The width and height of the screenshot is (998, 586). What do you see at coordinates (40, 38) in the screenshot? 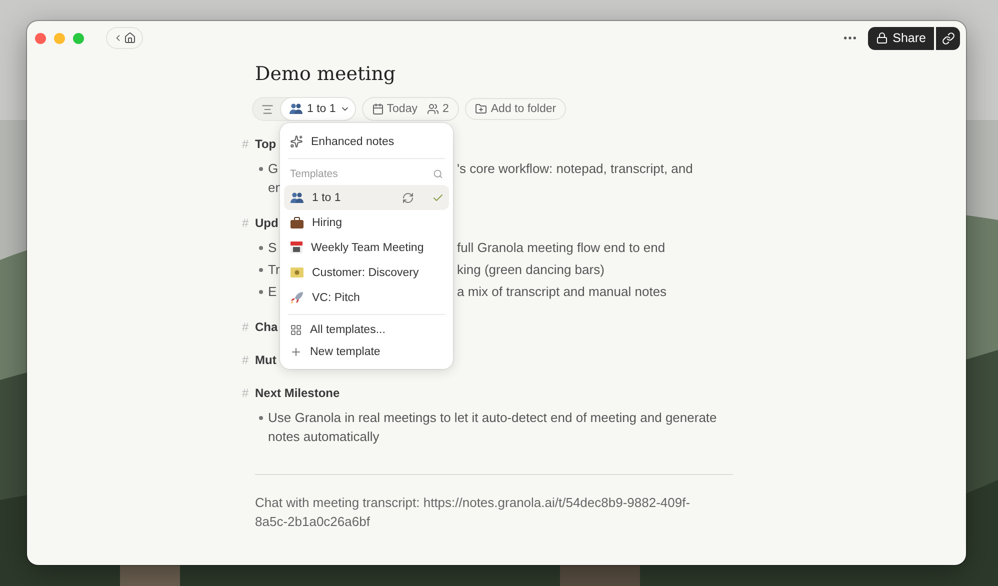
I see `close-button` at bounding box center [40, 38].